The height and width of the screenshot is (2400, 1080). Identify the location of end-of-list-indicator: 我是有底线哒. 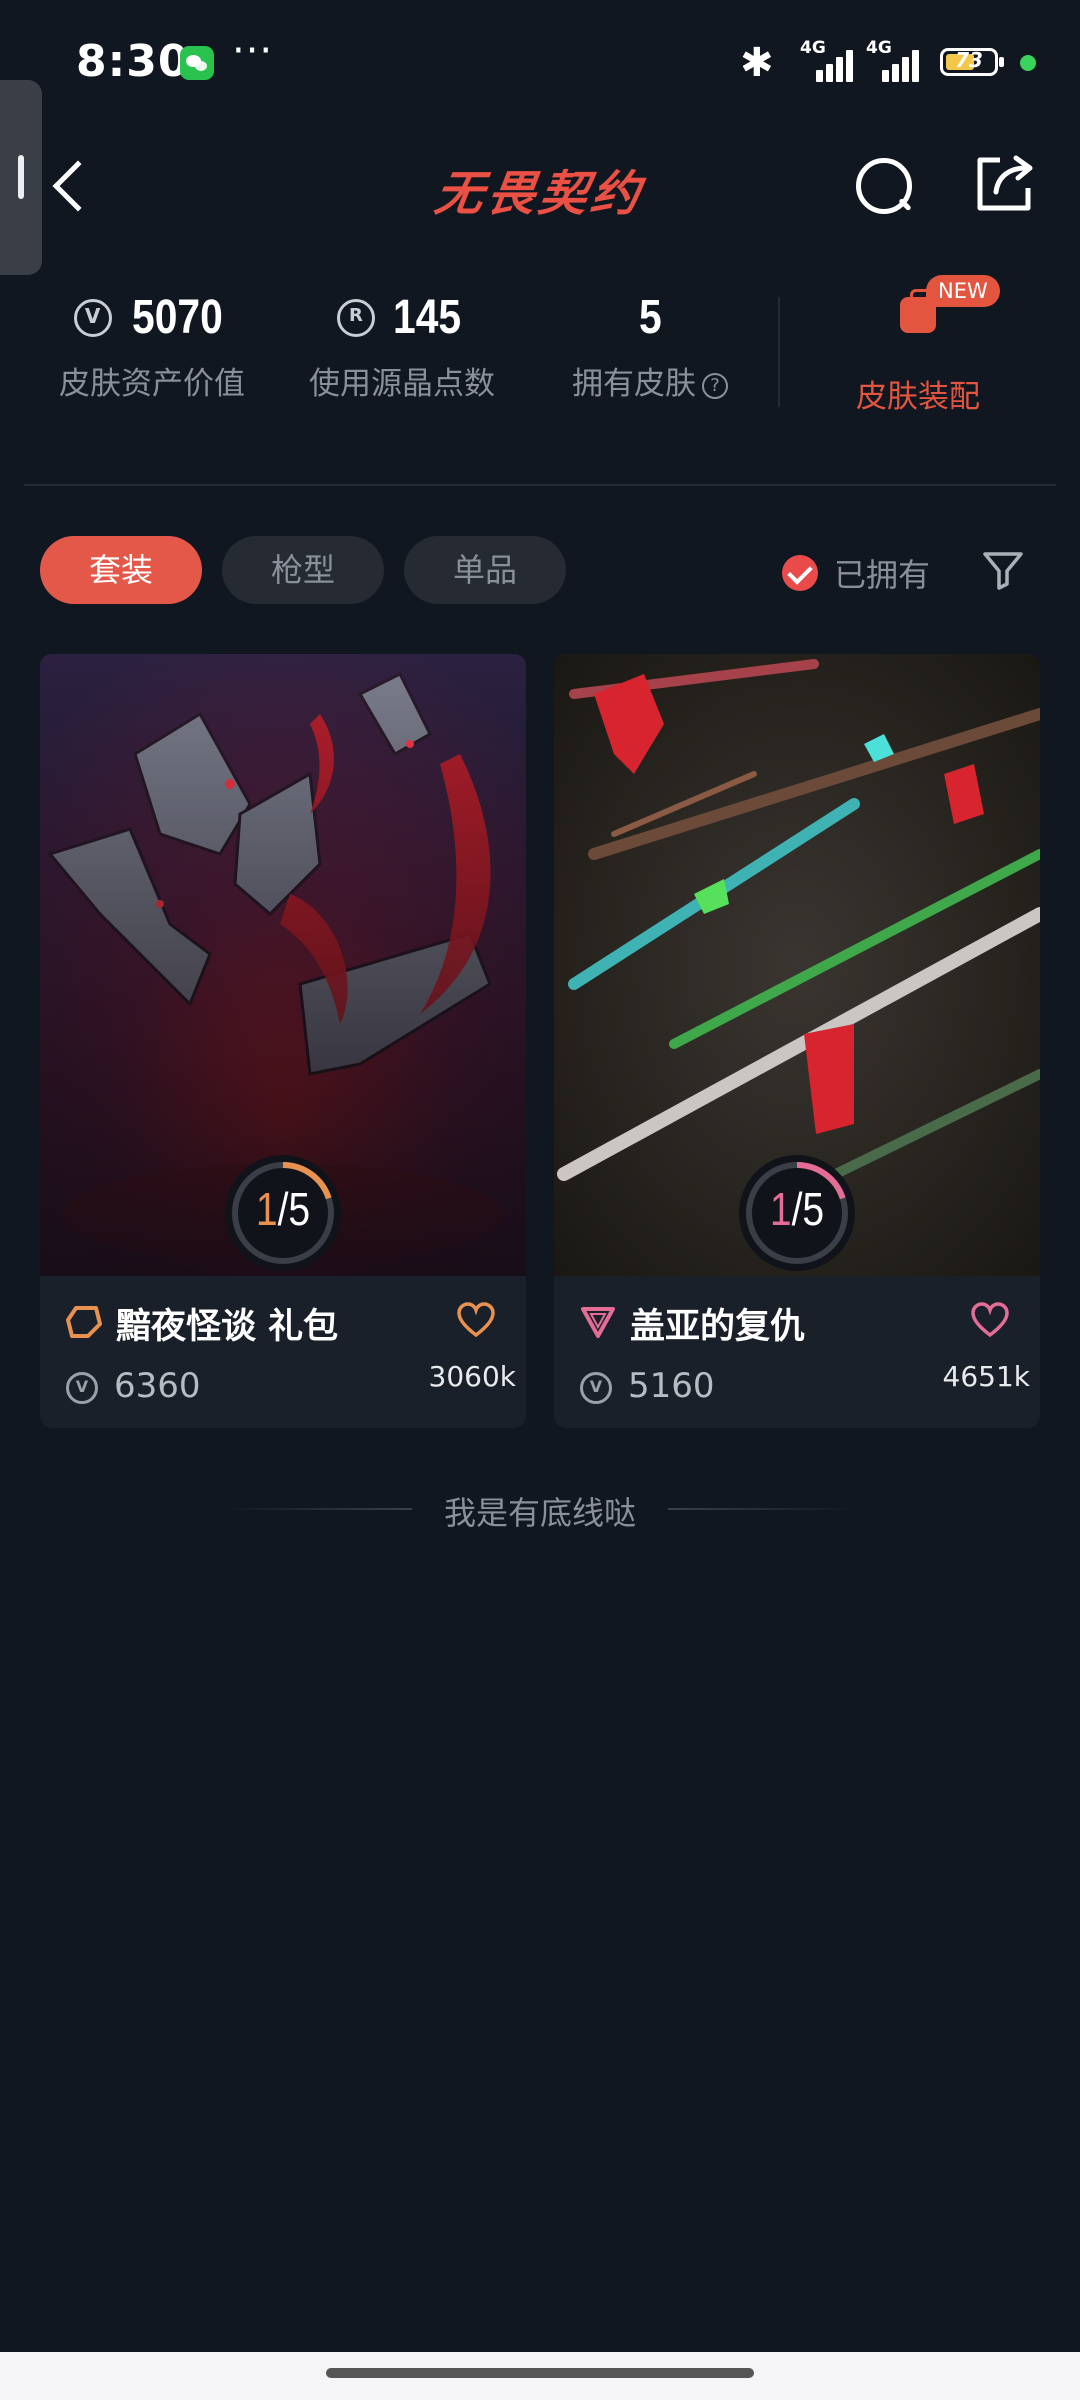
(540, 1511).